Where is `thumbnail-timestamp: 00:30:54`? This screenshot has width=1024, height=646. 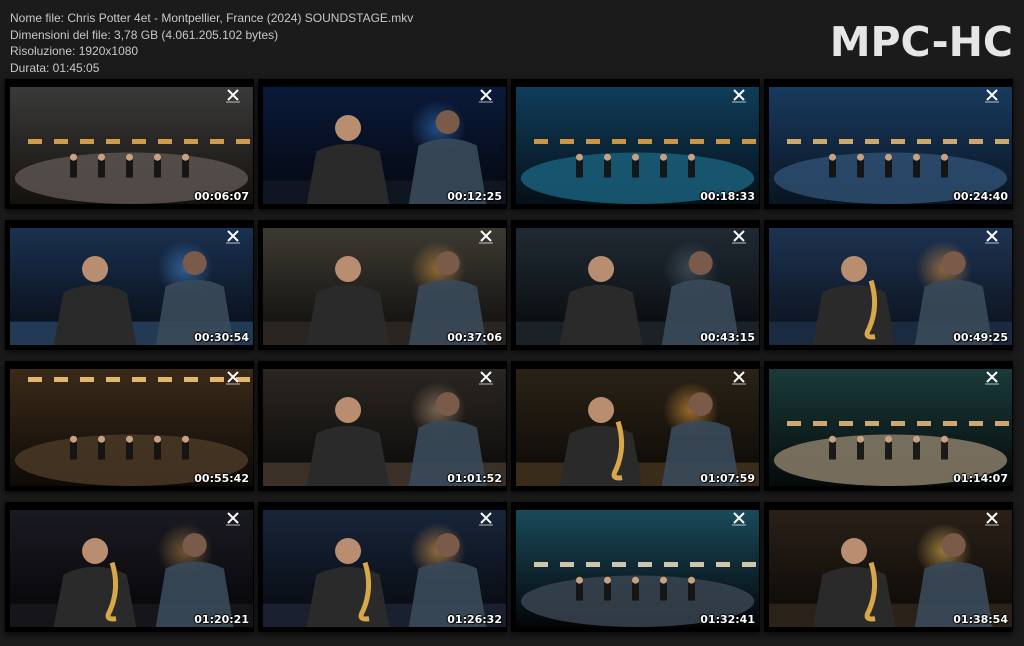 thumbnail-timestamp: 00:30:54 is located at coordinates (221, 337).